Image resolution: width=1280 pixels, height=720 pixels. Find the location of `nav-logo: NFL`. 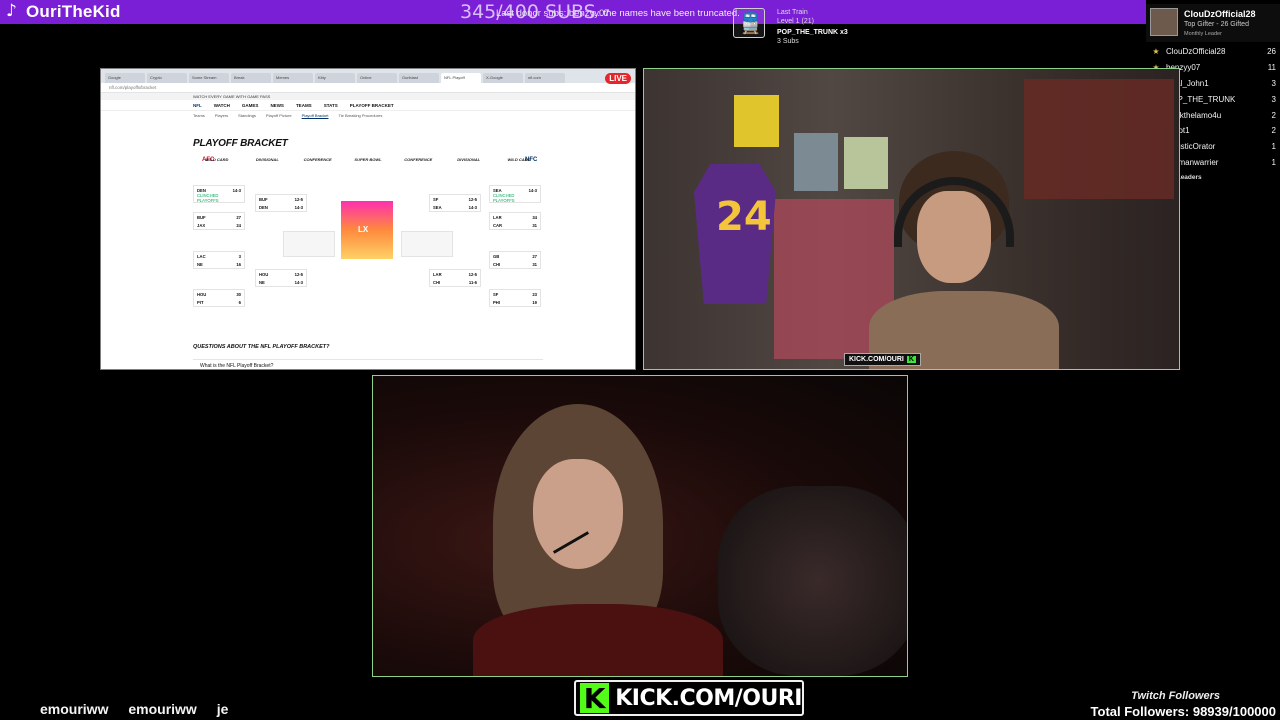

nav-logo: NFL is located at coordinates (197, 105).